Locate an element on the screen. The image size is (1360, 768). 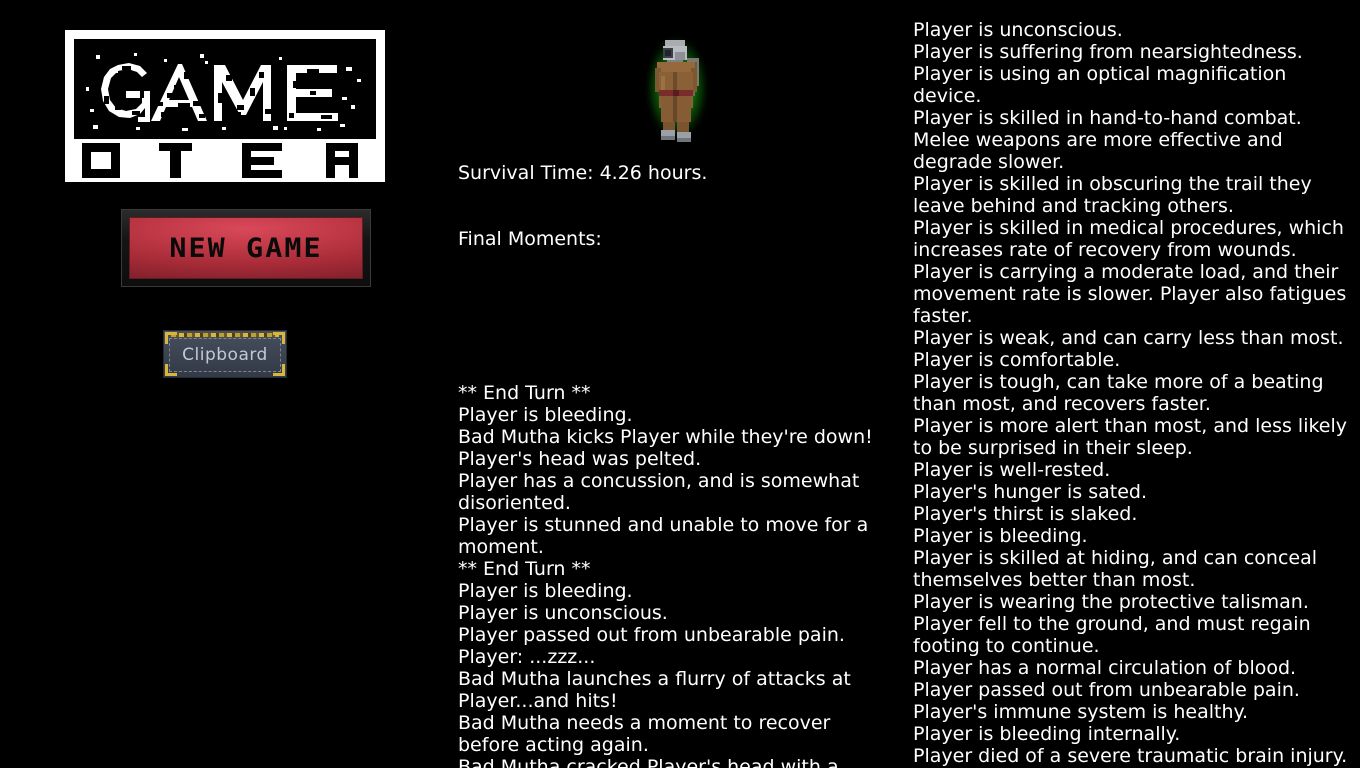
new-game-button-face: NEW GAME is located at coordinates (246, 248).